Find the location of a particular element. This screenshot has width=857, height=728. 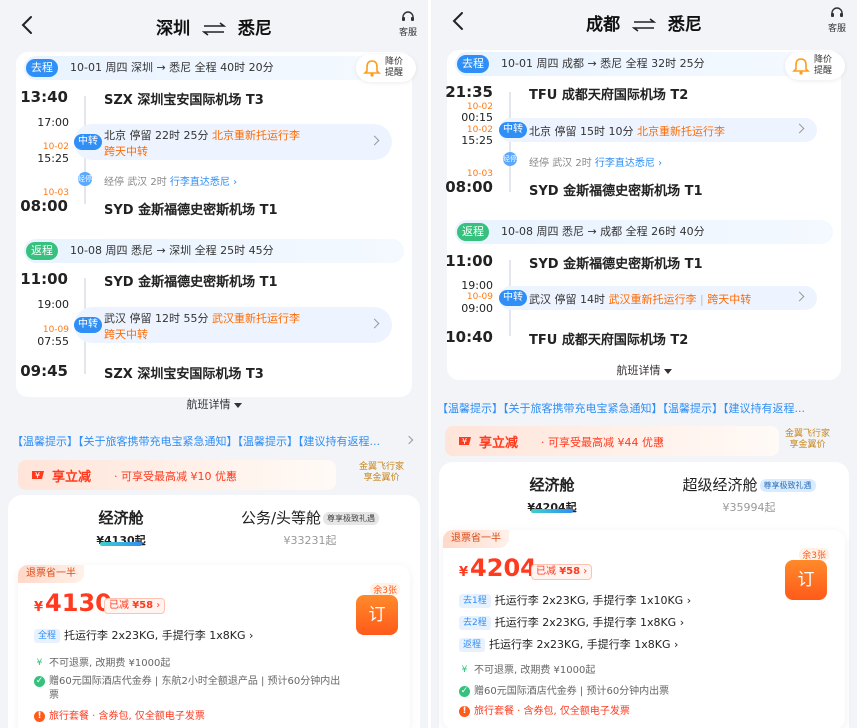

return-header: 返程 10-08 周四 悉尼 → 成都 全程 26时 40分 is located at coordinates (644, 232).